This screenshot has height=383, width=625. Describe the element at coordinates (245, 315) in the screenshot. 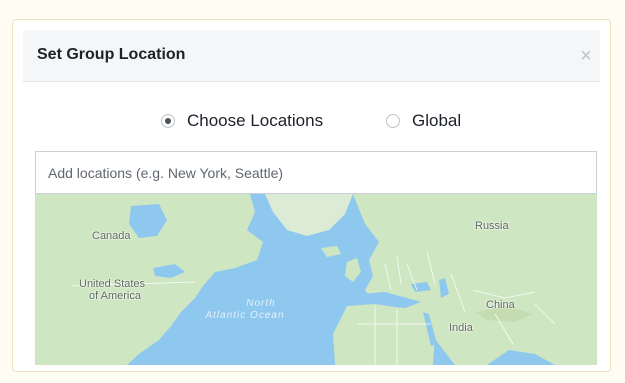

I see `map-label-ocean-line2: Atlantic Ocean` at that location.